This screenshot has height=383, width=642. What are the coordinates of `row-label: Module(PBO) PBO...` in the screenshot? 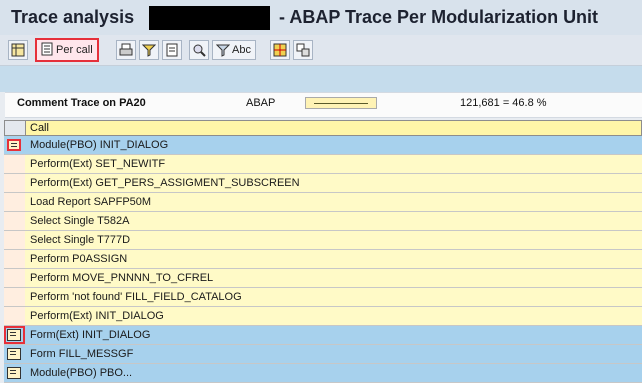 It's located at (81, 373).